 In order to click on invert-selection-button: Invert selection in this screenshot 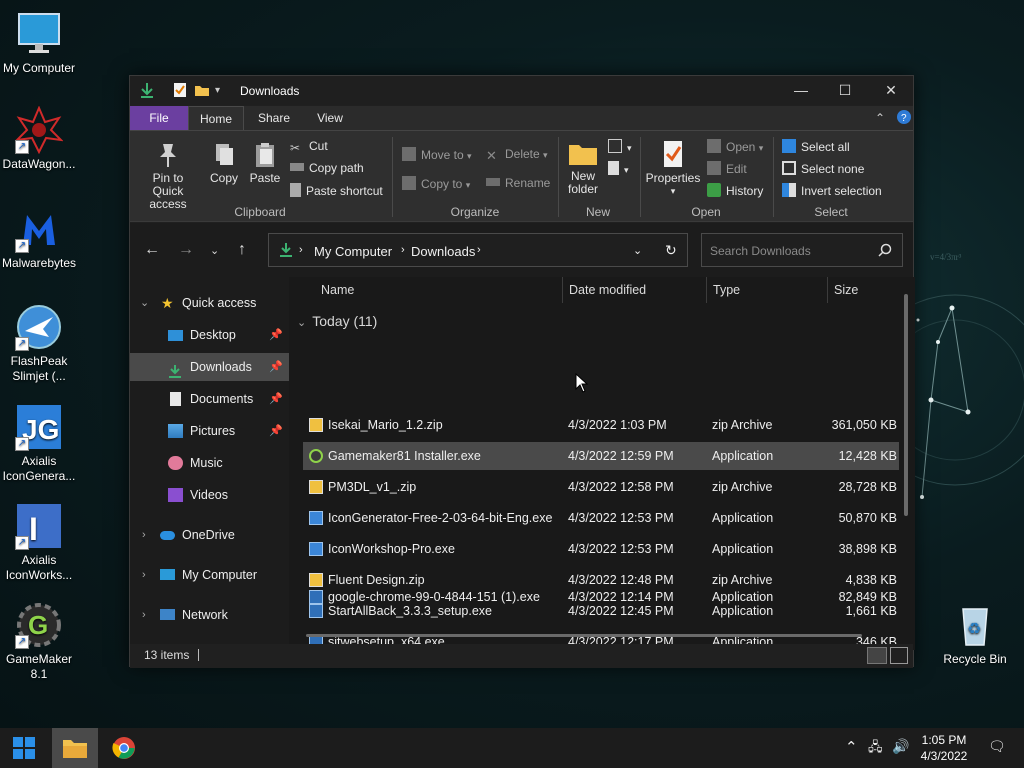, I will do `click(832, 190)`.